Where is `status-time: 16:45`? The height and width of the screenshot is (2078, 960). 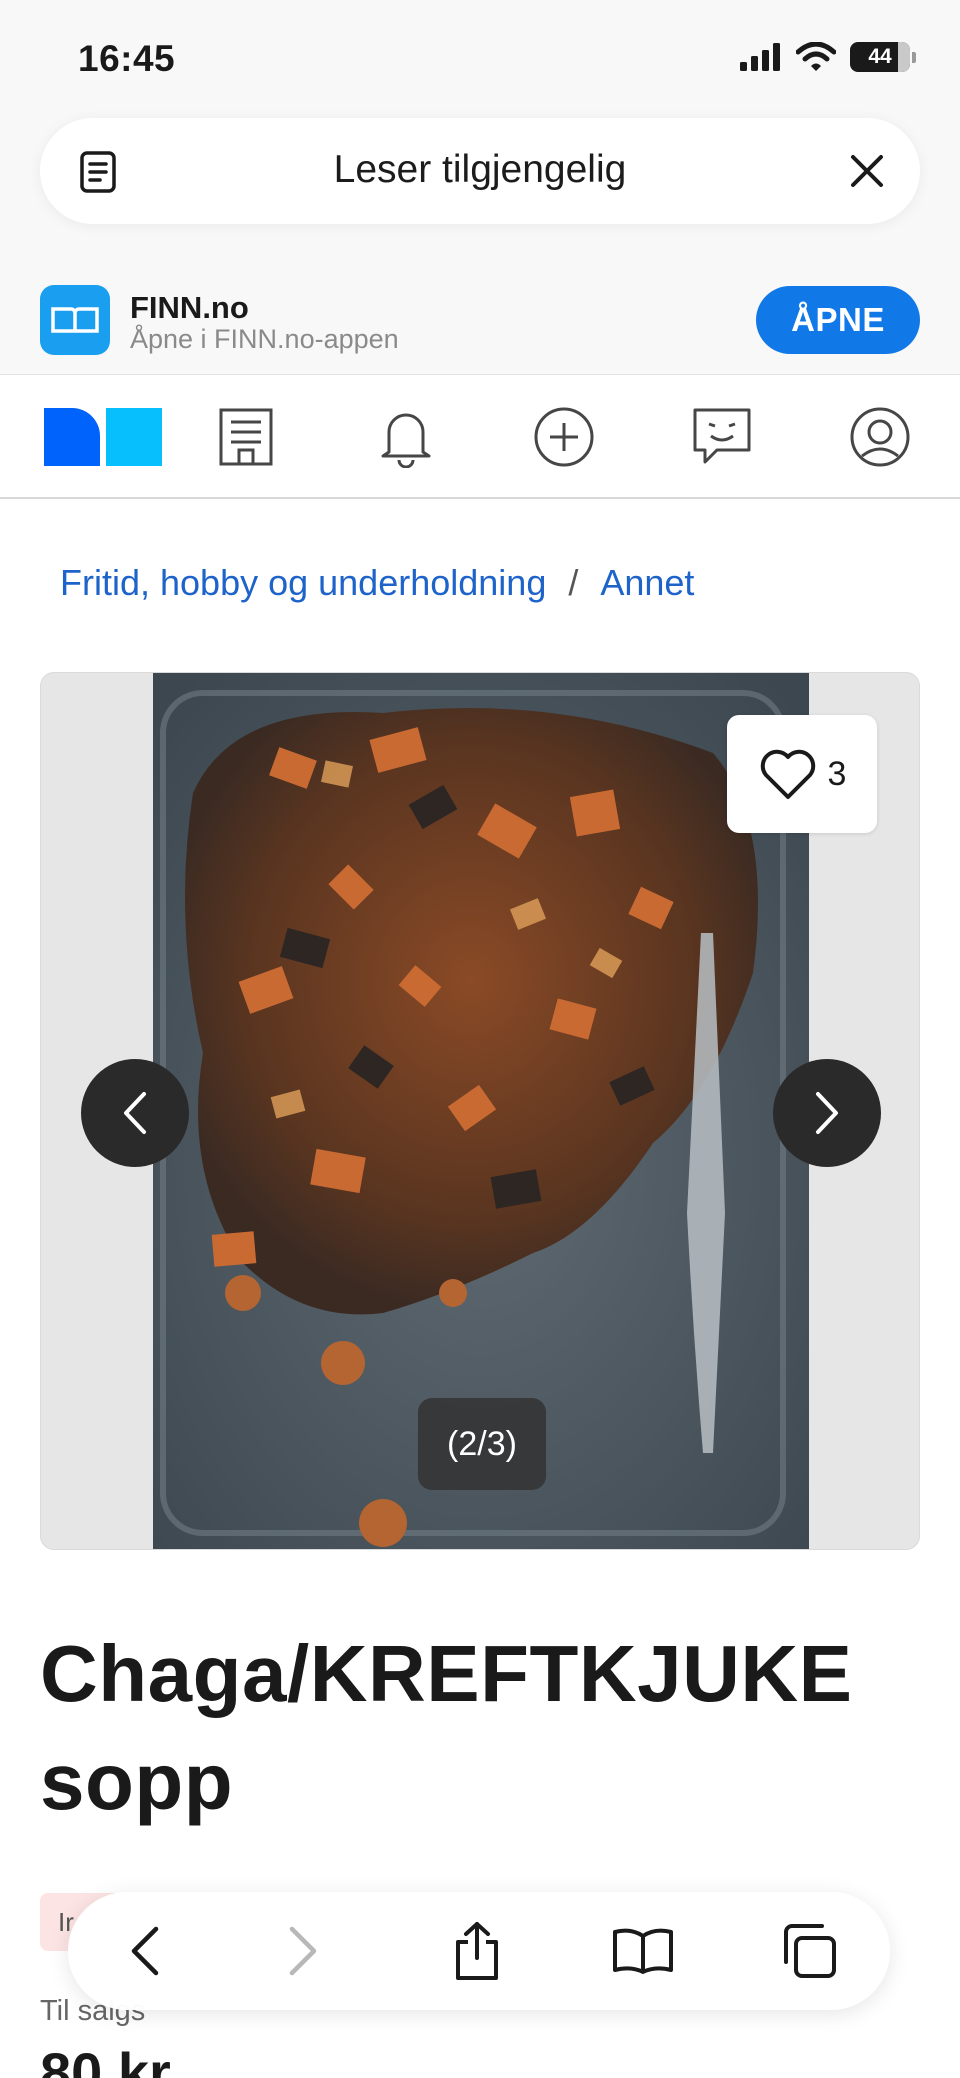 status-time: 16:45 is located at coordinates (127, 58).